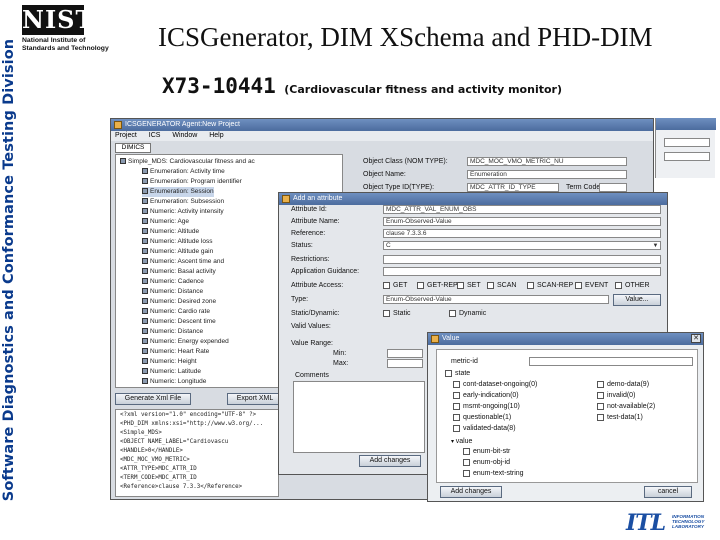 This screenshot has width=720, height=540. I want to click on object-class-field: MDC_MOC_VMO_METRIC_NU, so click(547, 161).